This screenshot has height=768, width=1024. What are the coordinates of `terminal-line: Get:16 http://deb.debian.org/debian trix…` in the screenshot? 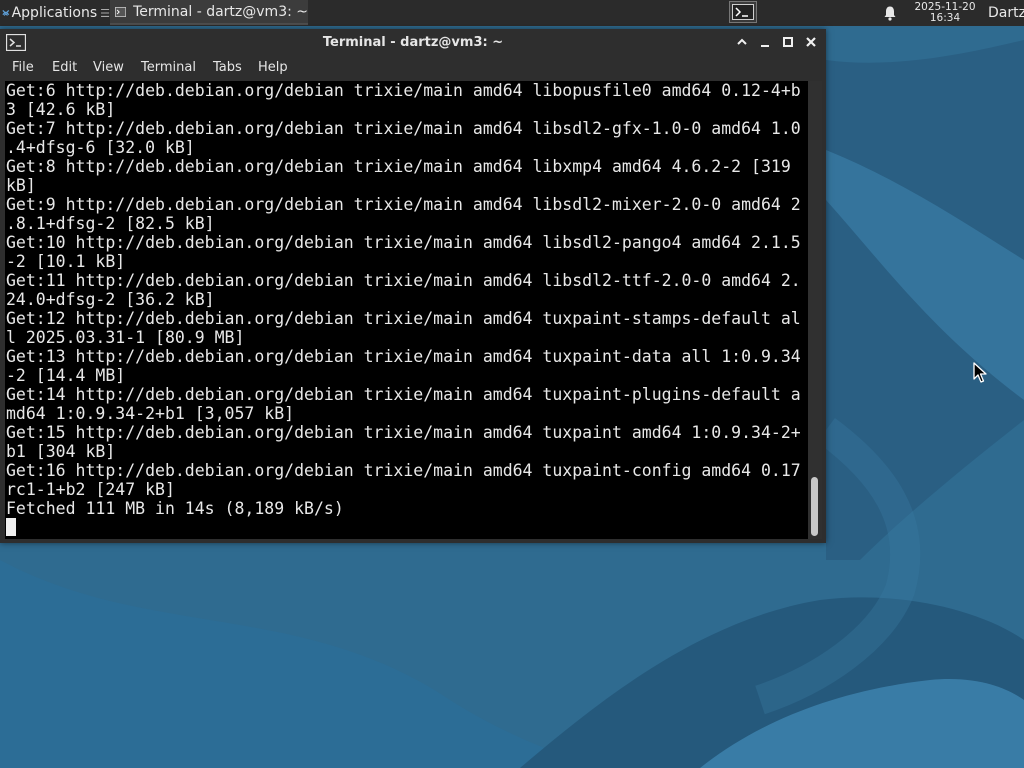 It's located at (403, 470).